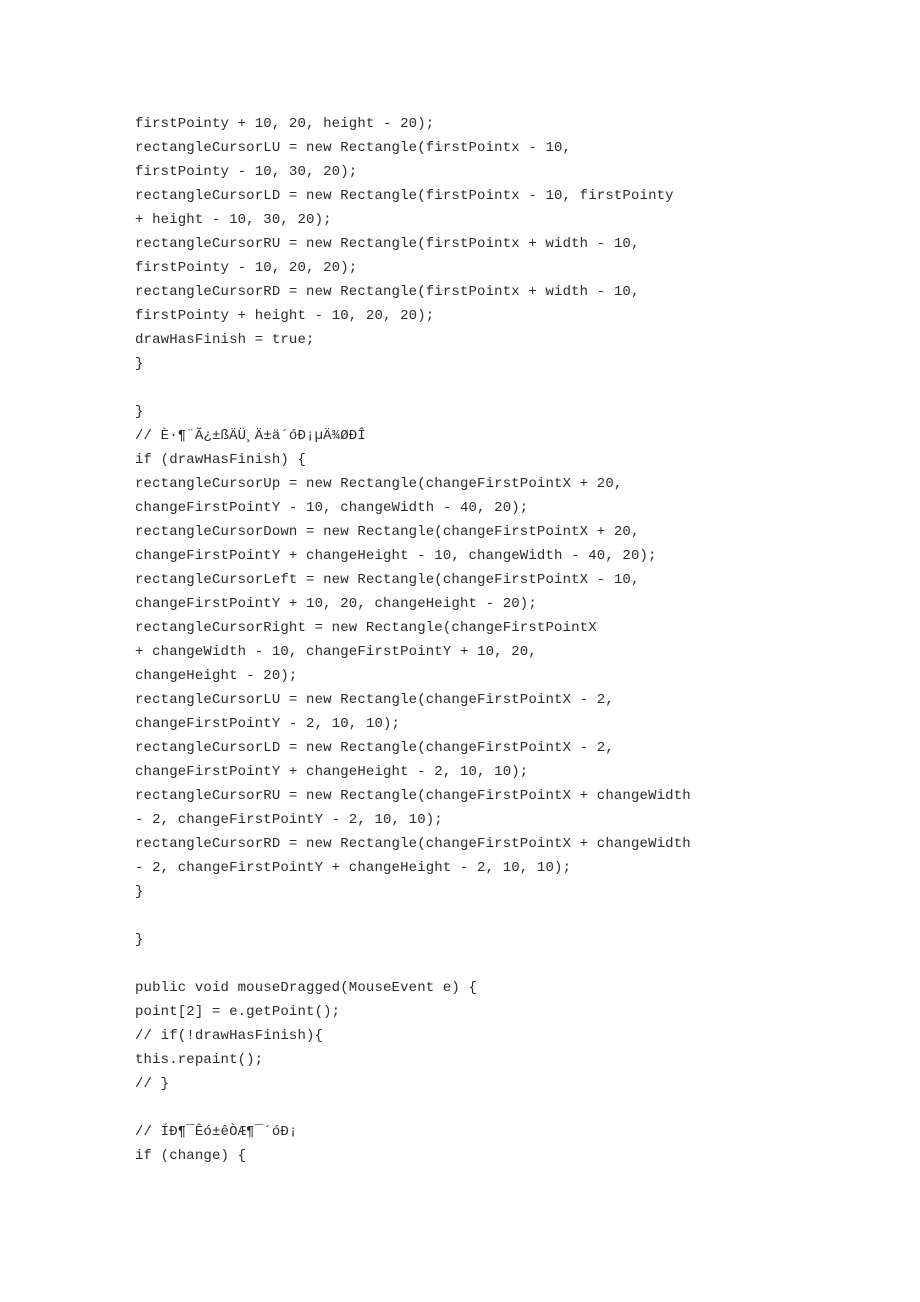 Image resolution: width=920 pixels, height=1302 pixels. What do you see at coordinates (246, 172) in the screenshot?
I see `code-line: firstPointy - 10, 30, 20);` at bounding box center [246, 172].